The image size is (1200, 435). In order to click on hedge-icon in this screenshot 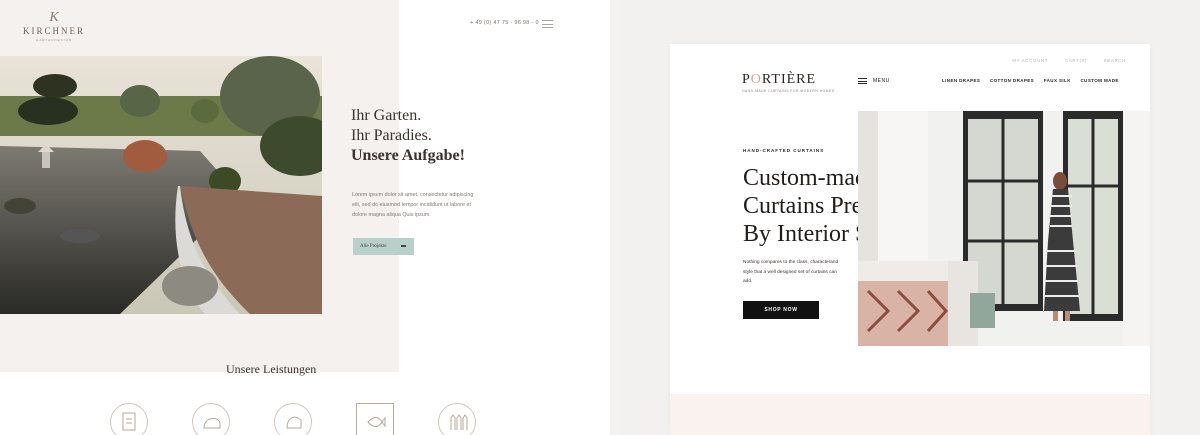, I will do `click(211, 419)`.